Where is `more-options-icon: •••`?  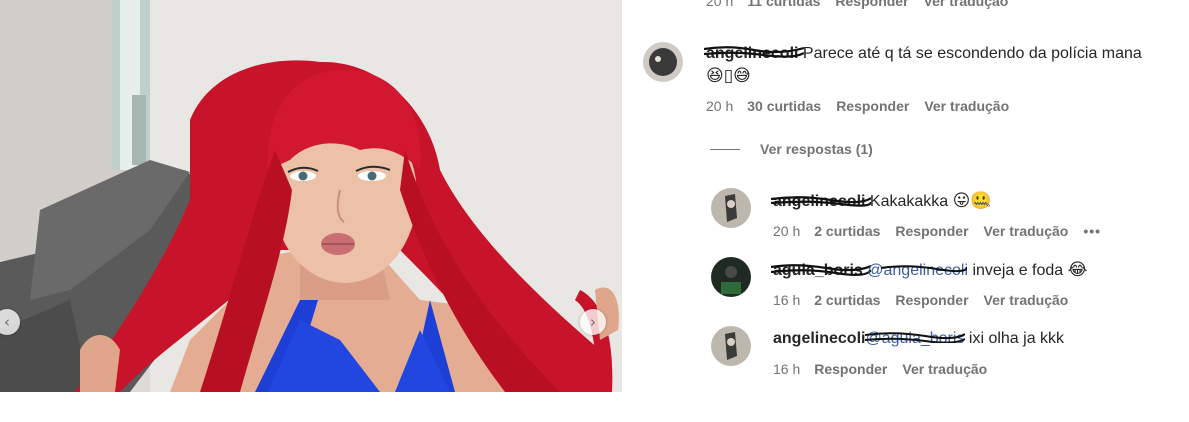
more-options-icon: ••• is located at coordinates (1092, 231).